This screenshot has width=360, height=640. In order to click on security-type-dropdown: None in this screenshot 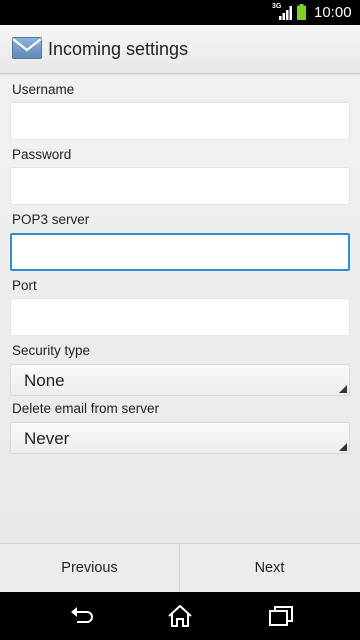, I will do `click(180, 380)`.